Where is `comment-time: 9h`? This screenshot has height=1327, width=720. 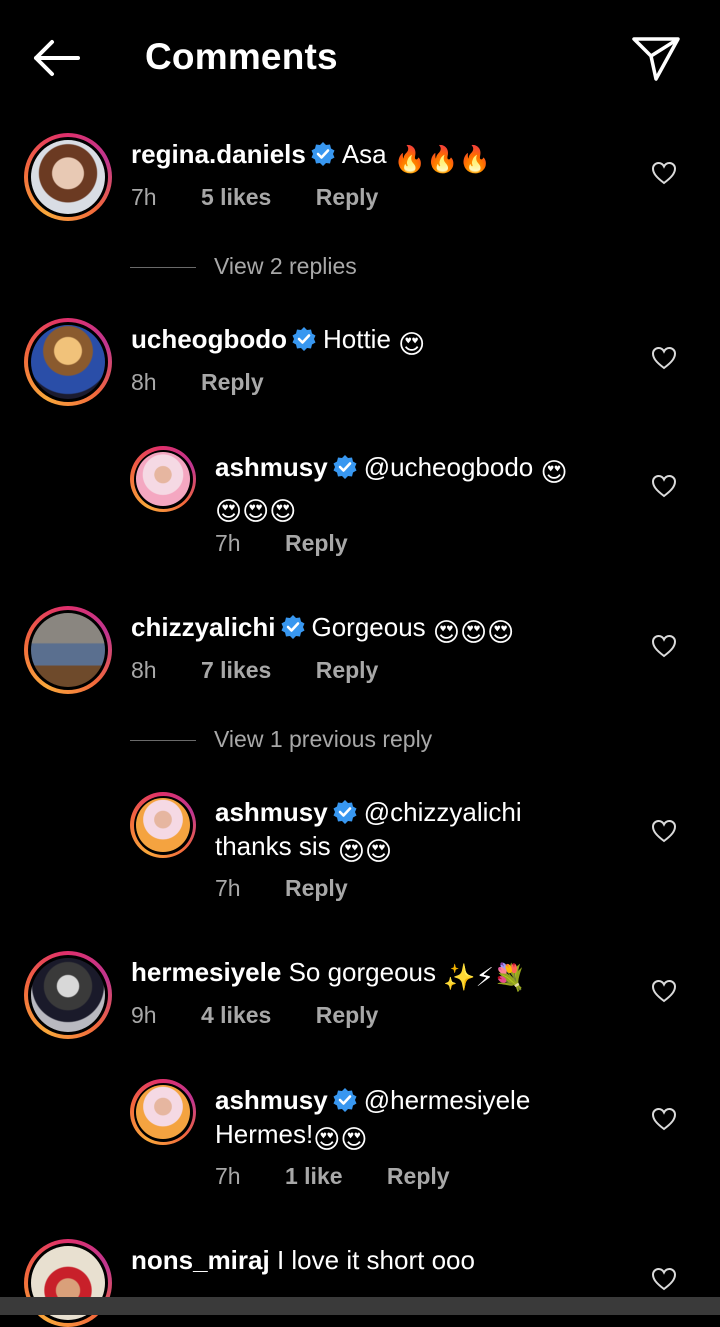
comment-time: 9h is located at coordinates (144, 1015).